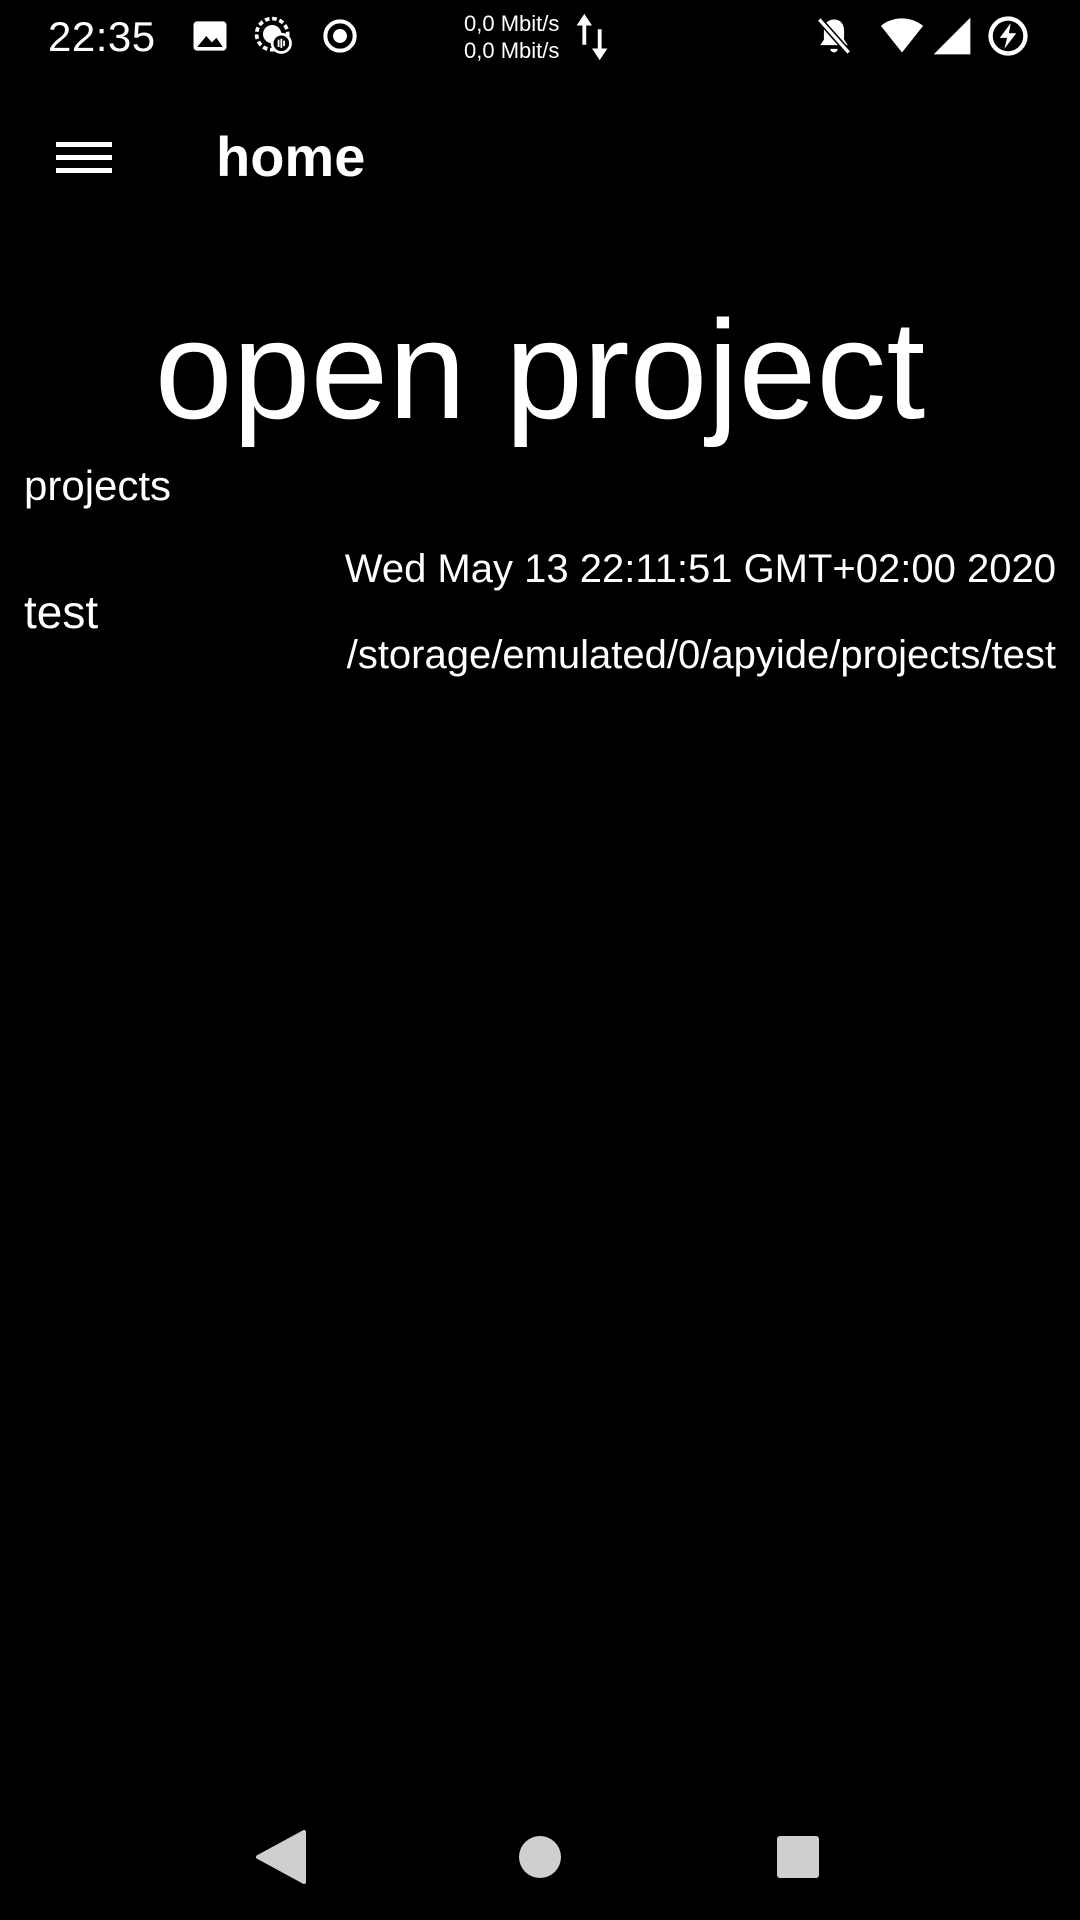  Describe the element at coordinates (340, 36) in the screenshot. I see `record-icon` at that location.